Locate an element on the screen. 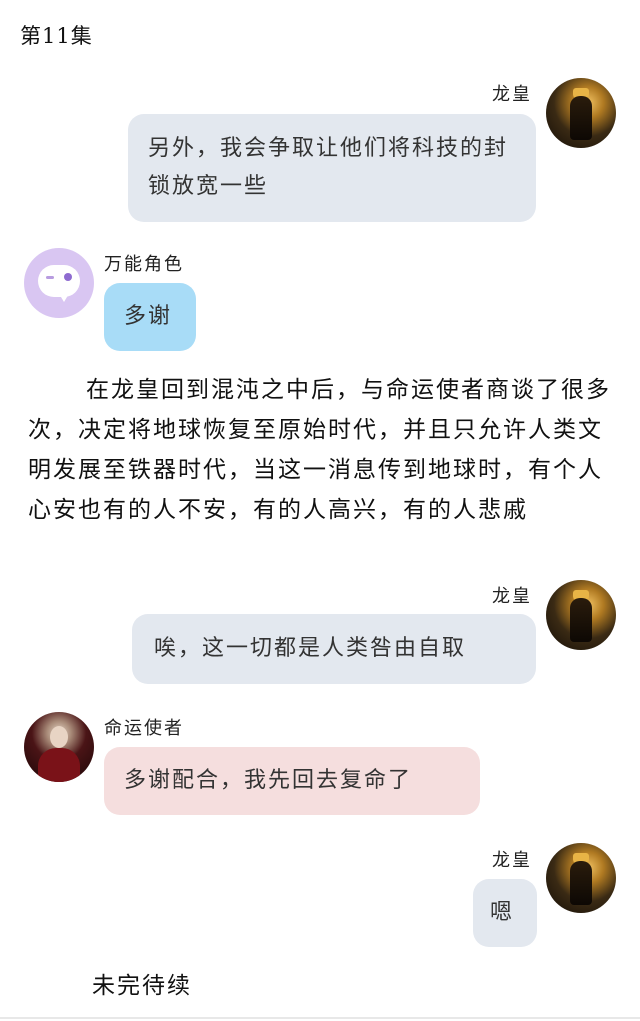 The image size is (640, 1021). message-bubble: 多谢 is located at coordinates (150, 317).